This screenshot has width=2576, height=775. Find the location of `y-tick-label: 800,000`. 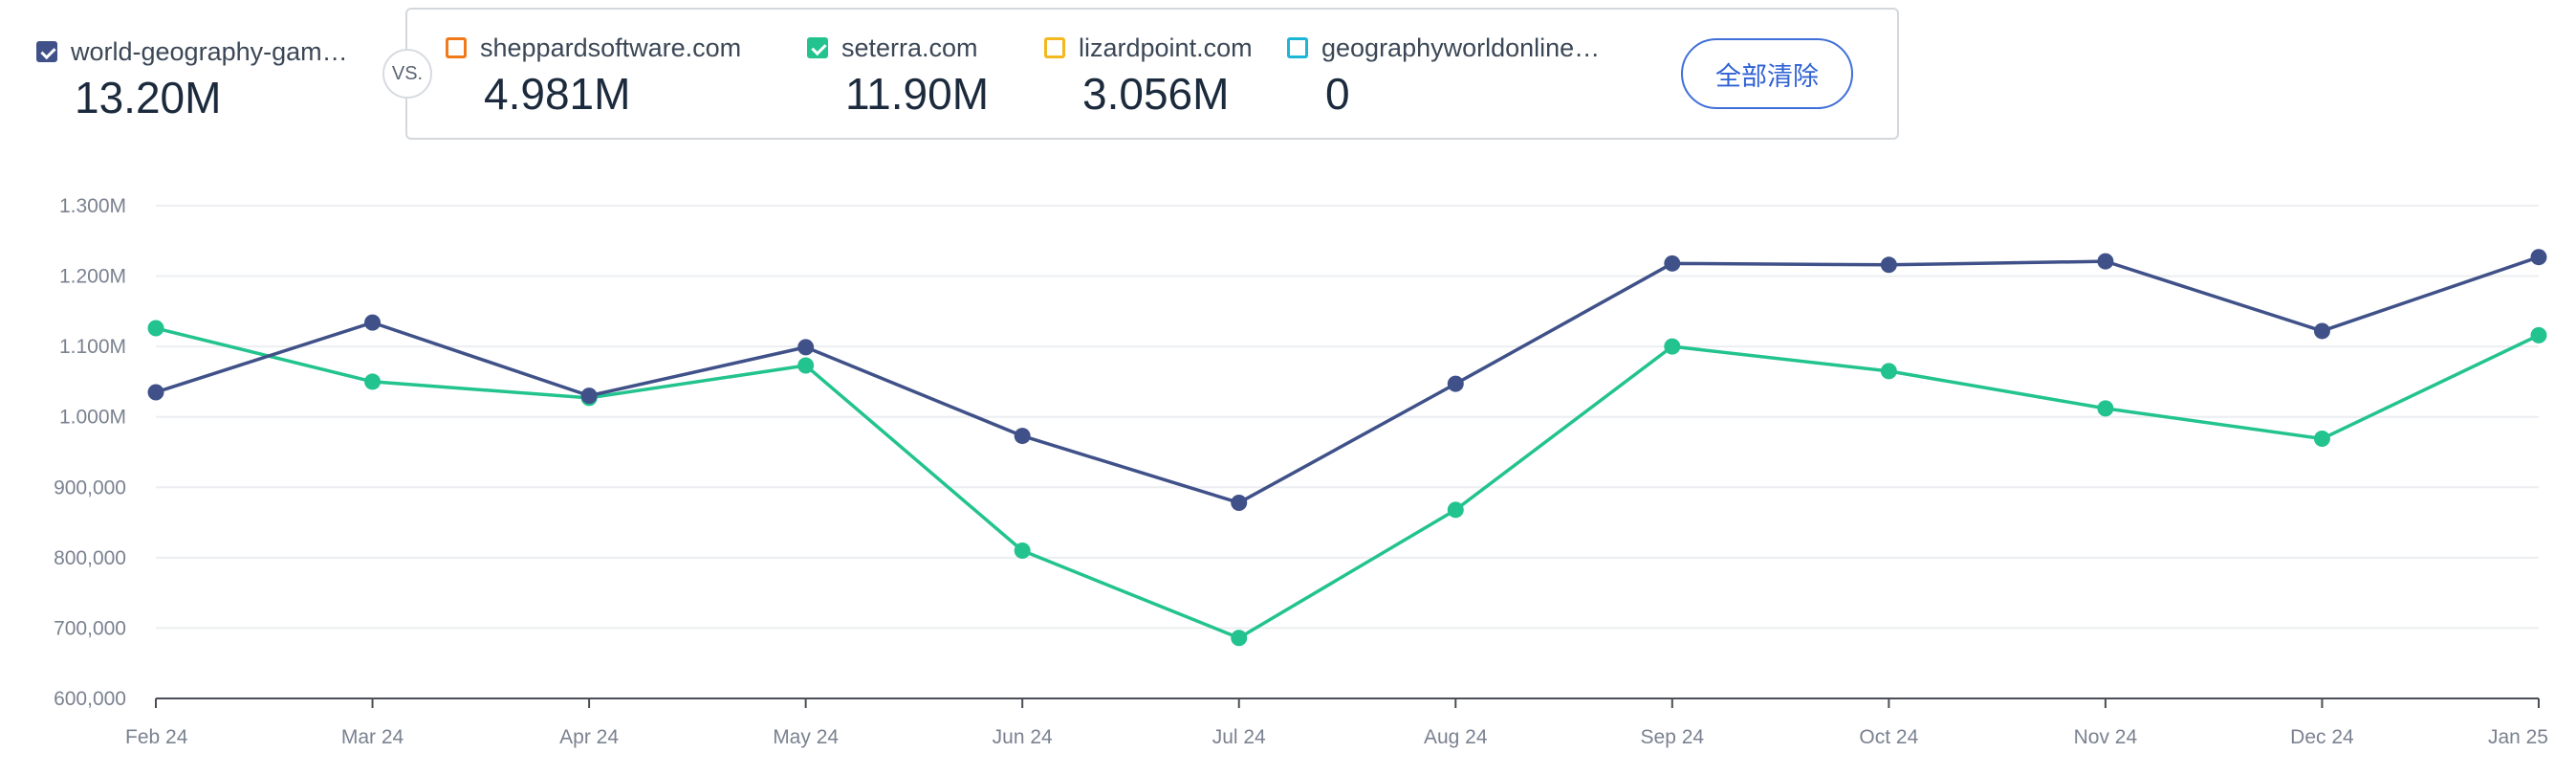

y-tick-label: 800,000 is located at coordinates (90, 558).